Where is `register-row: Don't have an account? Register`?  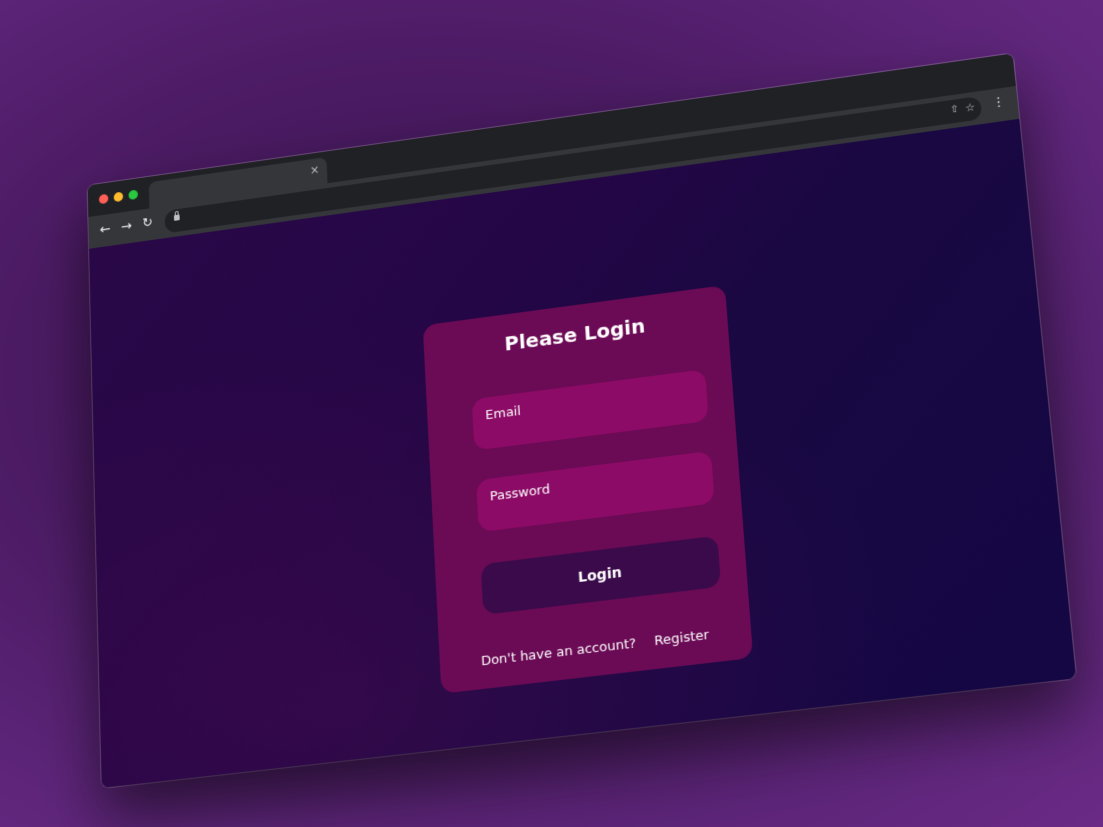
register-row: Don't have an account? Register is located at coordinates (596, 649).